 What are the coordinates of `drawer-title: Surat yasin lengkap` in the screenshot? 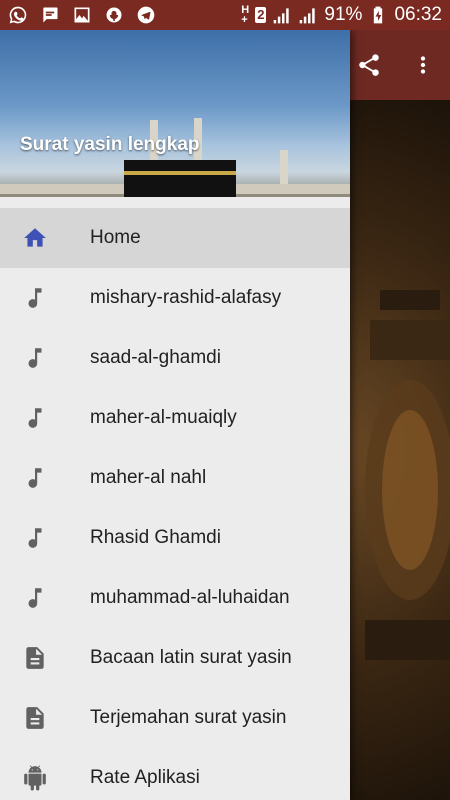 It's located at (110, 144).